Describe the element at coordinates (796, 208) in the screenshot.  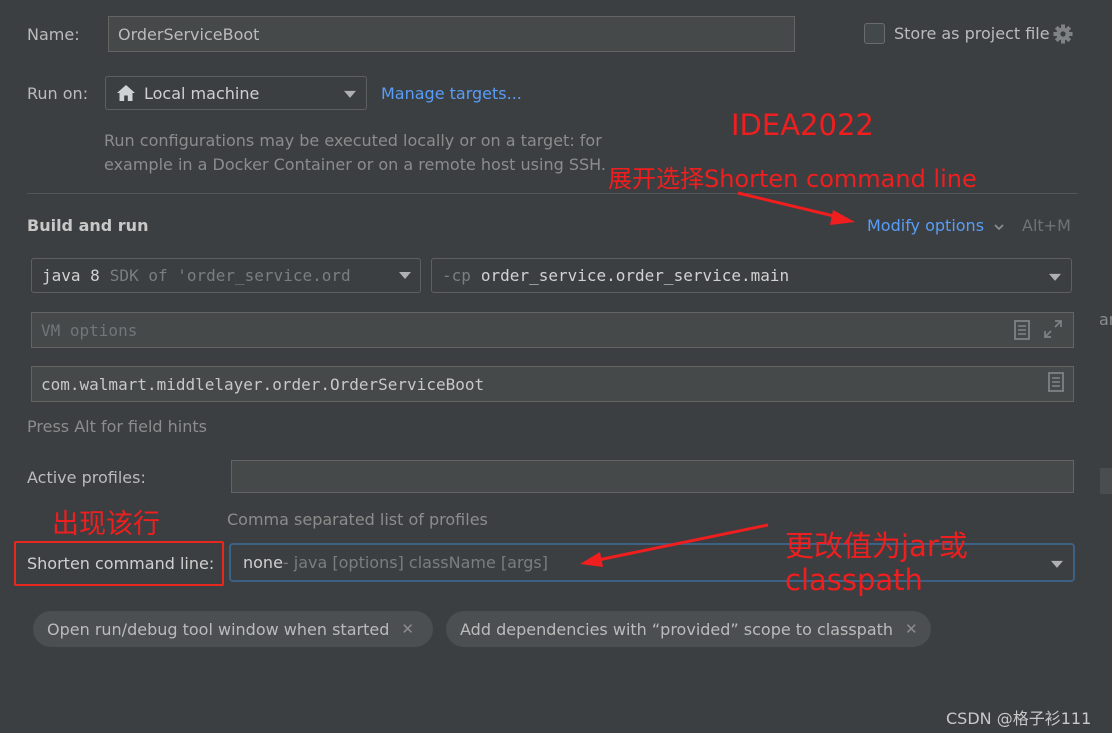
I see `arrow-to-modify-options` at that location.